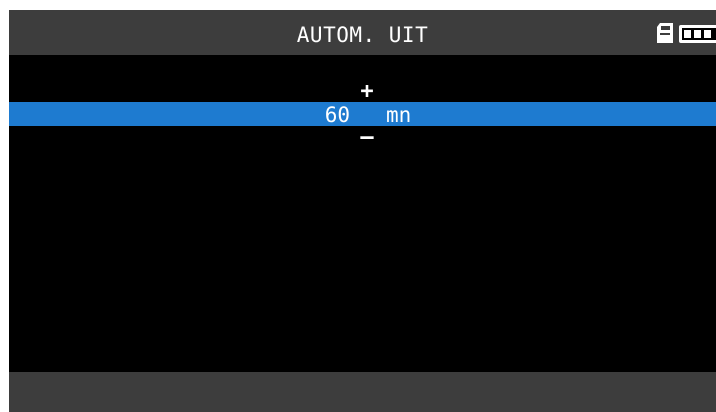 This screenshot has width=716, height=412. I want to click on sd-card-icon, so click(665, 33).